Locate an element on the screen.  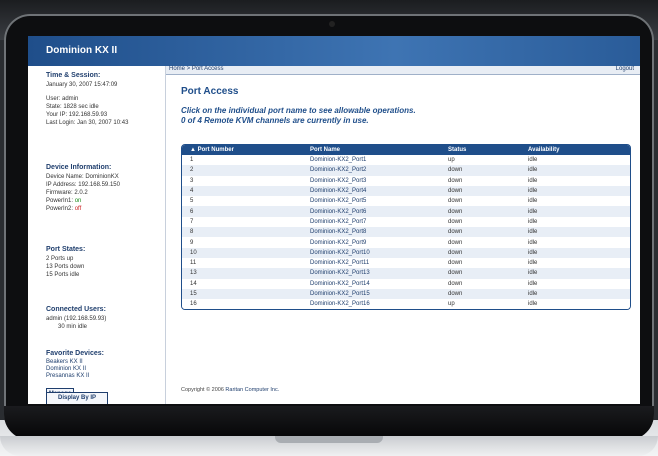
bezel-bottom is located at coordinates (329, 423).